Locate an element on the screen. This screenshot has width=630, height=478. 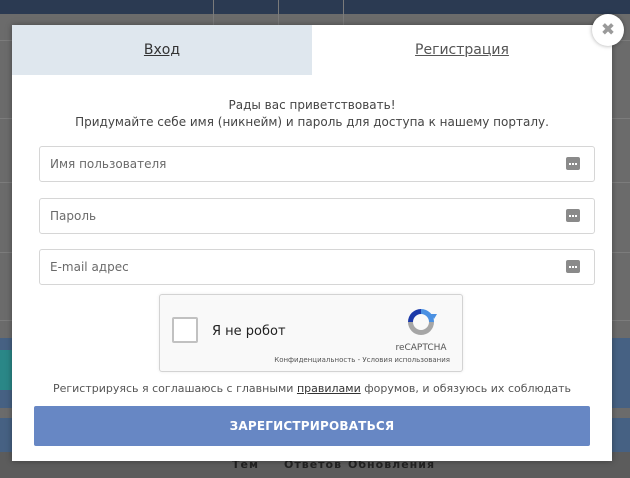
recaptcha-label: Я не робот is located at coordinates (249, 331).